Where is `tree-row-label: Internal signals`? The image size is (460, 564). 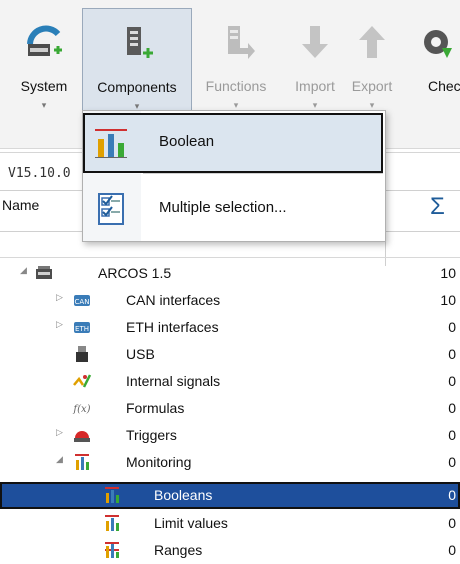 tree-row-label: Internal signals is located at coordinates (173, 381).